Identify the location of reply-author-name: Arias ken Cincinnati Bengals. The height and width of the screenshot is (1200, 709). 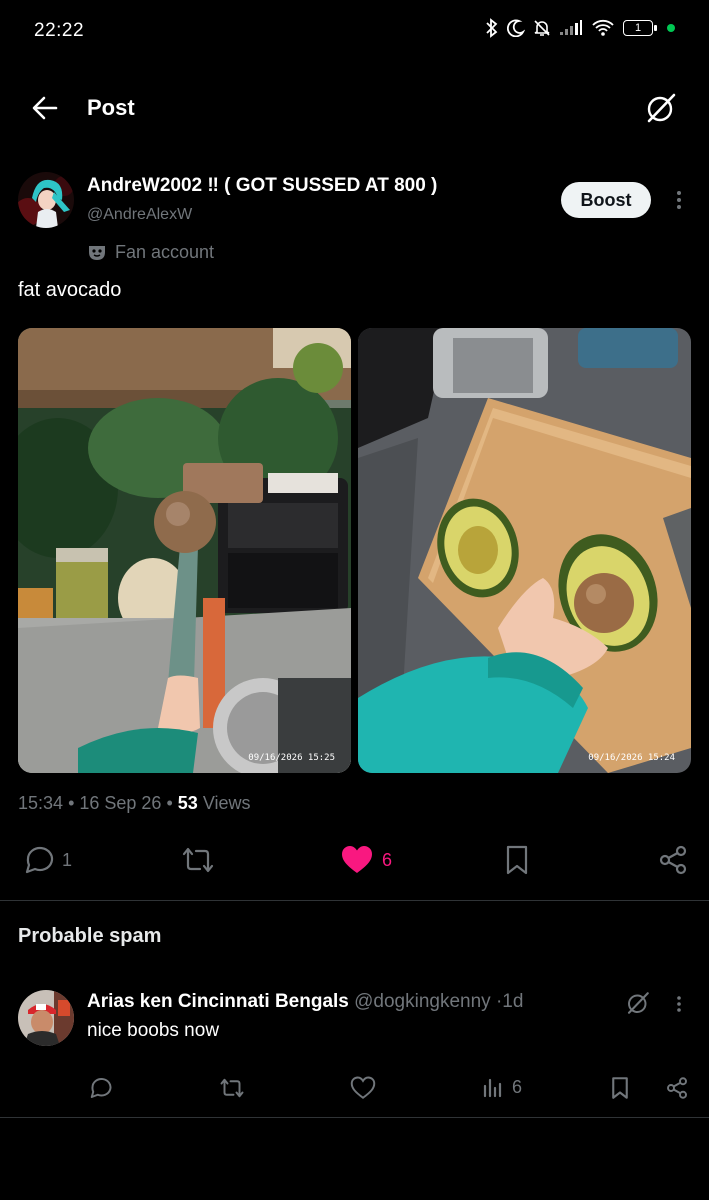
(218, 1001).